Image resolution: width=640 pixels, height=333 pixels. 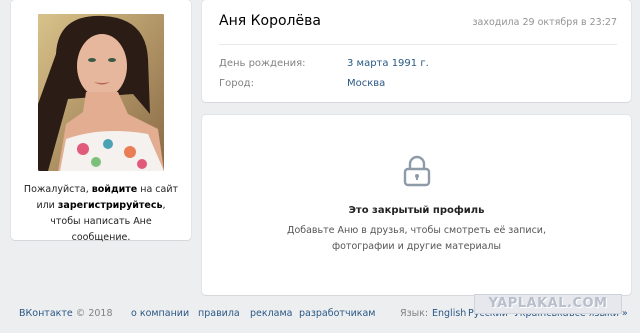 I want to click on footer-link-developers: разработчикам, so click(x=337, y=313).